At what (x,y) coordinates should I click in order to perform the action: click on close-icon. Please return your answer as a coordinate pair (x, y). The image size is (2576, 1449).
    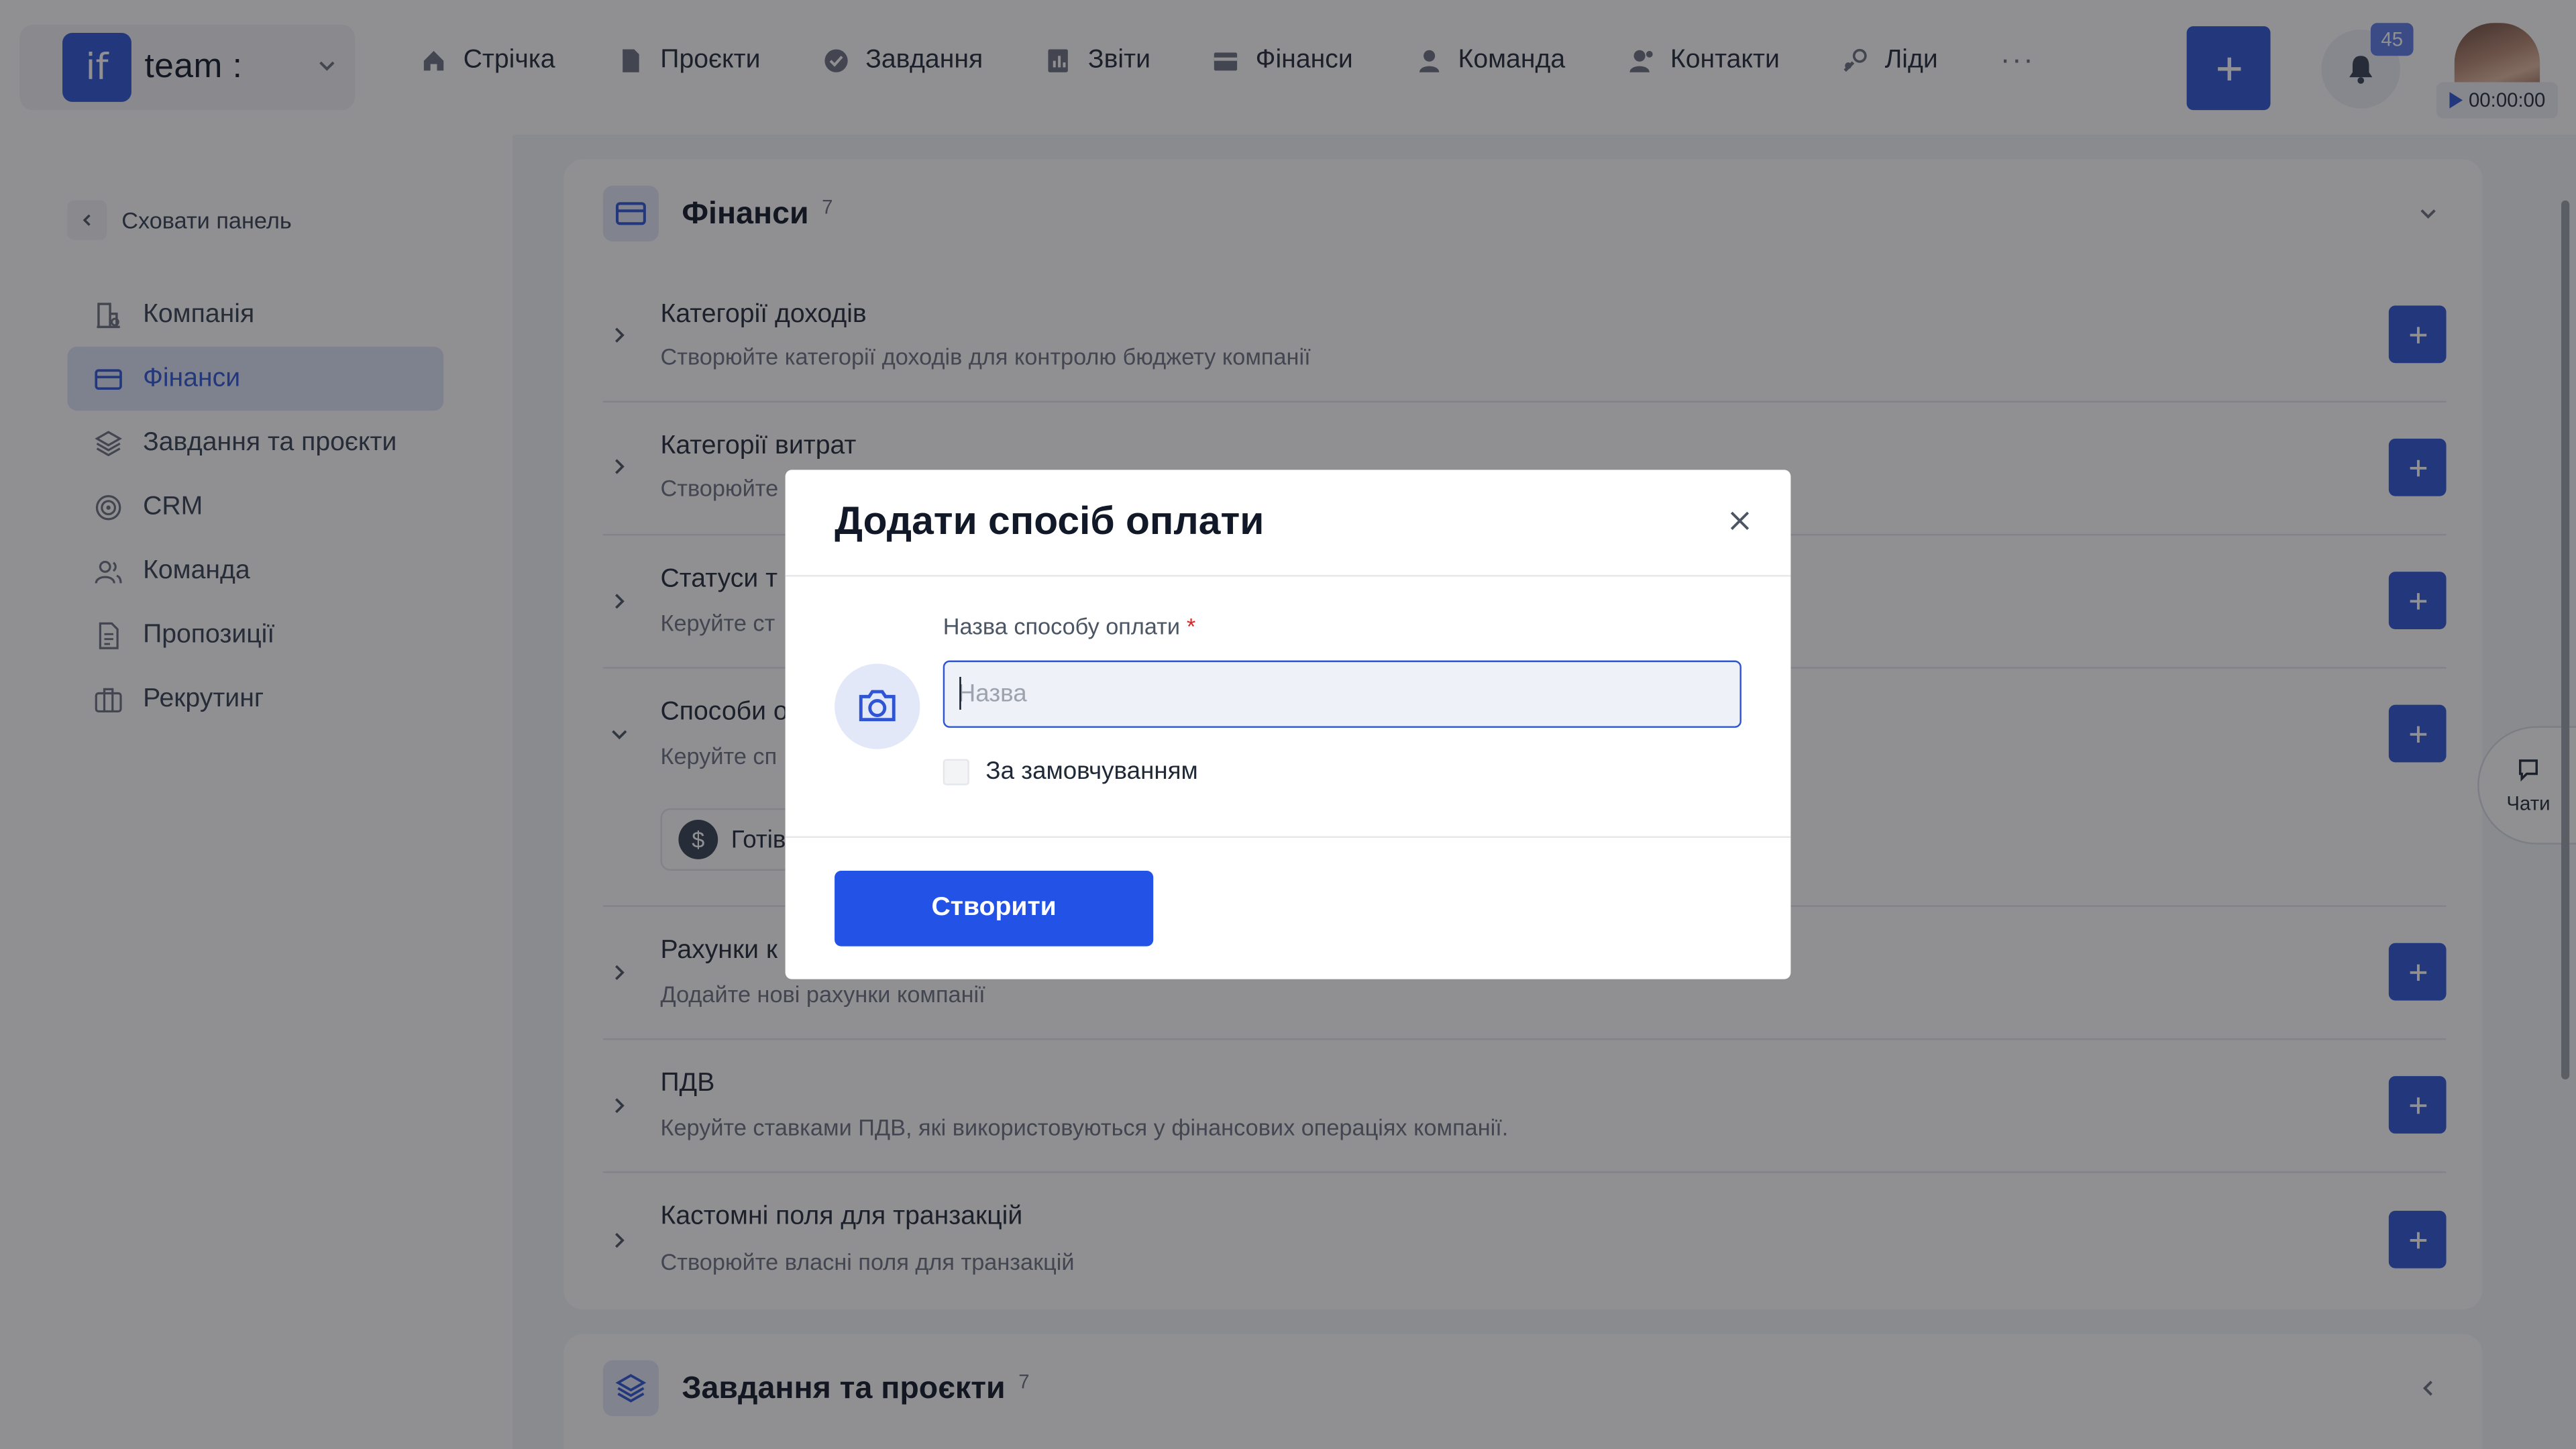
    Looking at the image, I should click on (1739, 520).